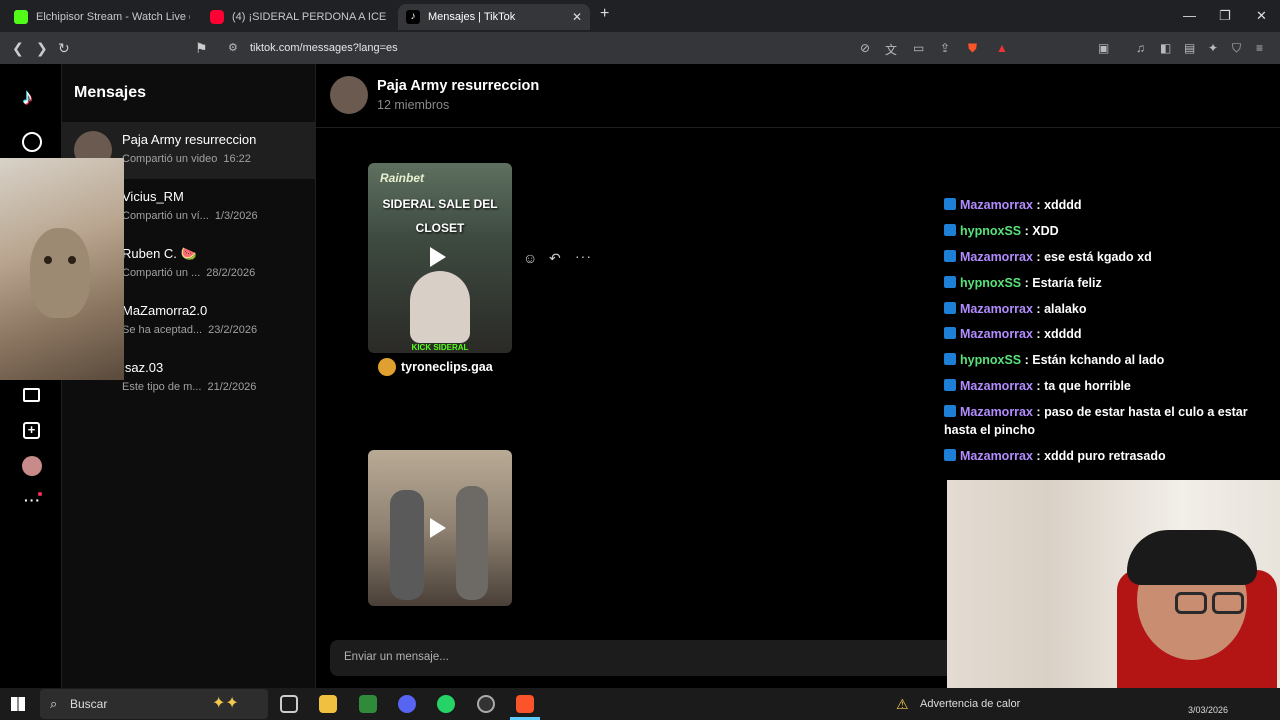  What do you see at coordinates (1259, 48) in the screenshot?
I see `menu-icon: ≡` at bounding box center [1259, 48].